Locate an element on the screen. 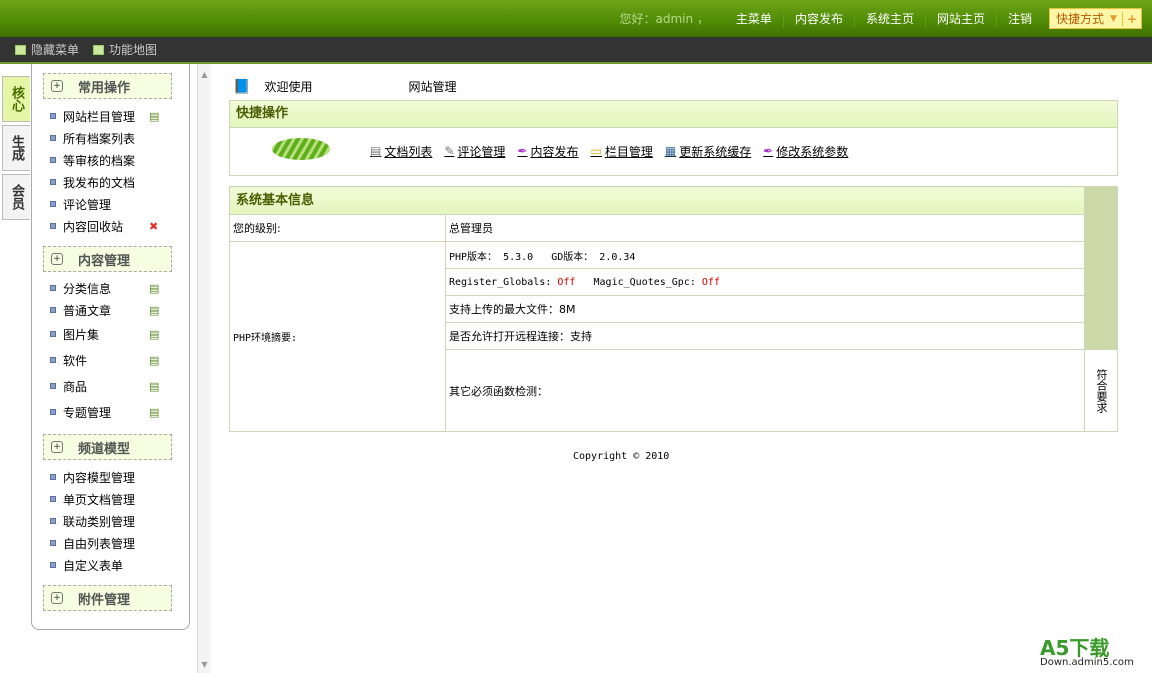 This screenshot has width=1152, height=673. side-tabs: 核心 生成 会员 is located at coordinates (17, 149).